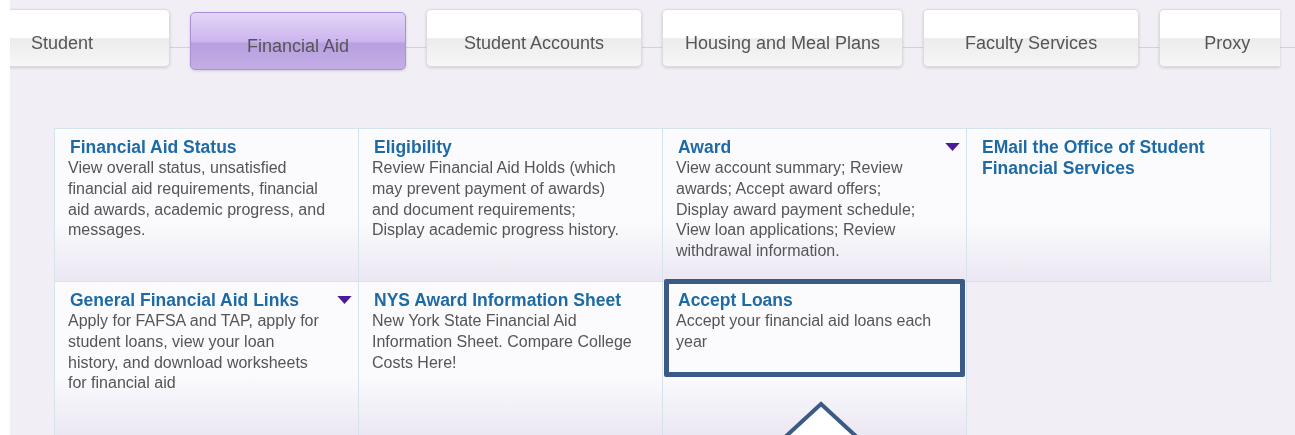 The height and width of the screenshot is (435, 1295). Describe the element at coordinates (1111, 158) in the screenshot. I see `menu-title: EMail the Office of Student Financial Services` at that location.